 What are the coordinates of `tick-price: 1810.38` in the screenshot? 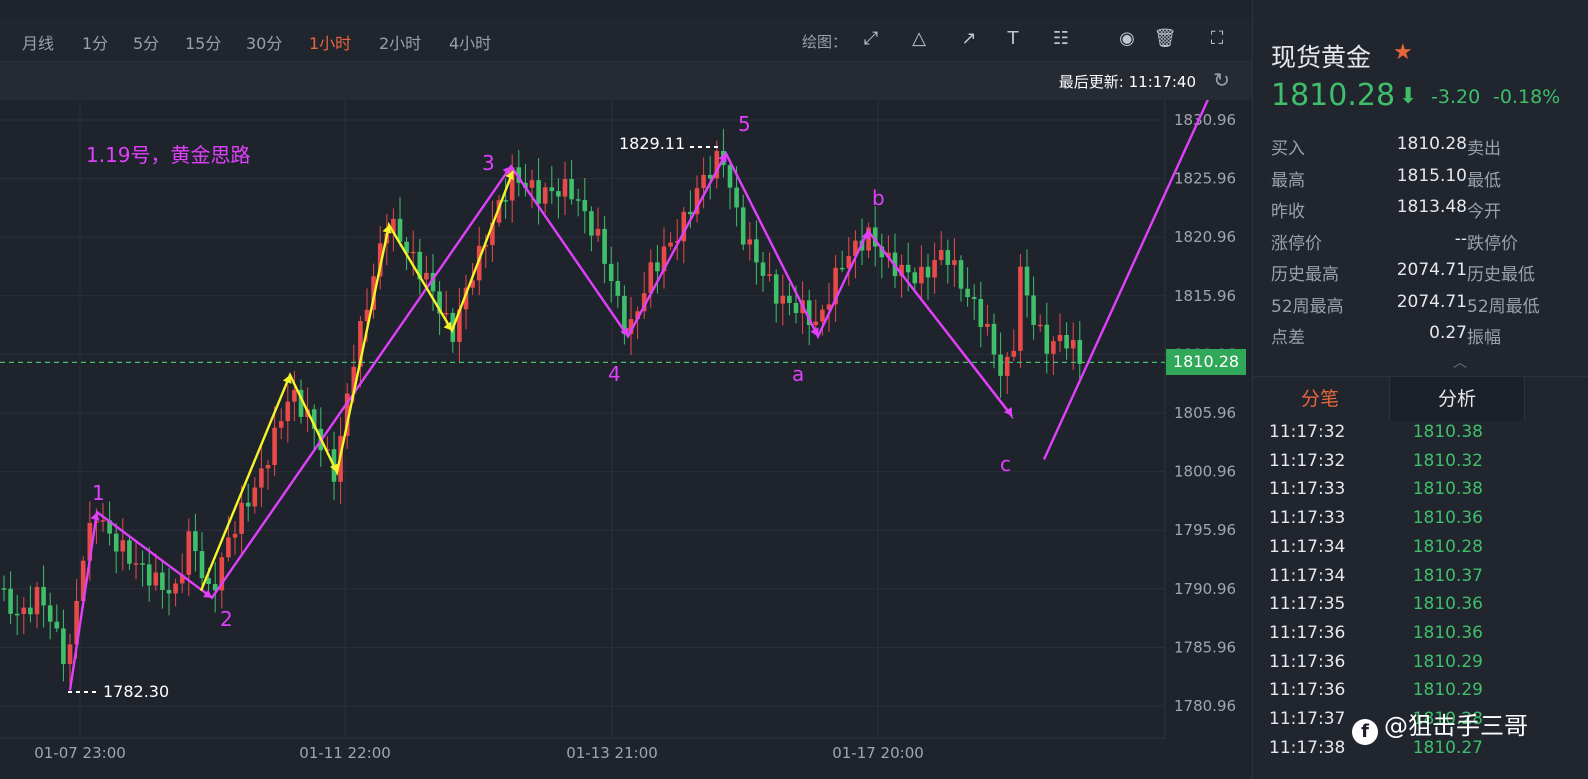 It's located at (1447, 432).